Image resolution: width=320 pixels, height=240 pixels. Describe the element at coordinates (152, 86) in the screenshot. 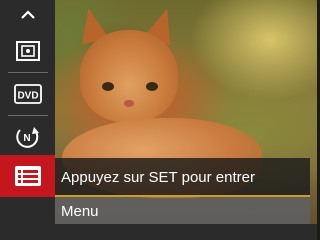

I see `cat-eye-right` at that location.